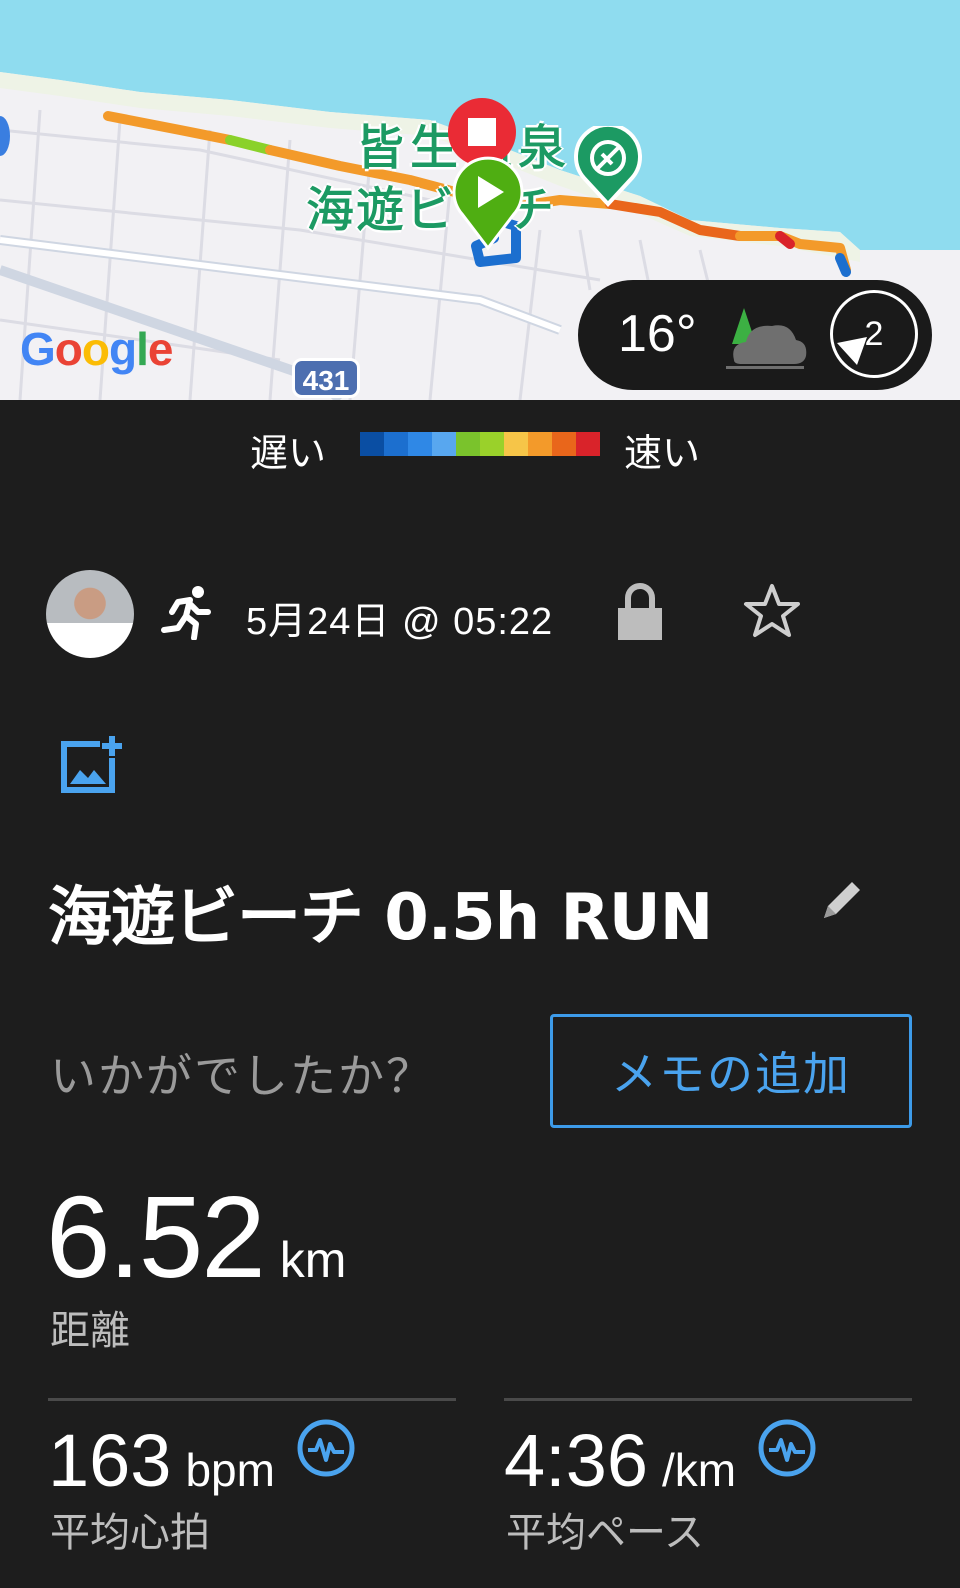  I want to click on pace-color-scale, so click(480, 444).